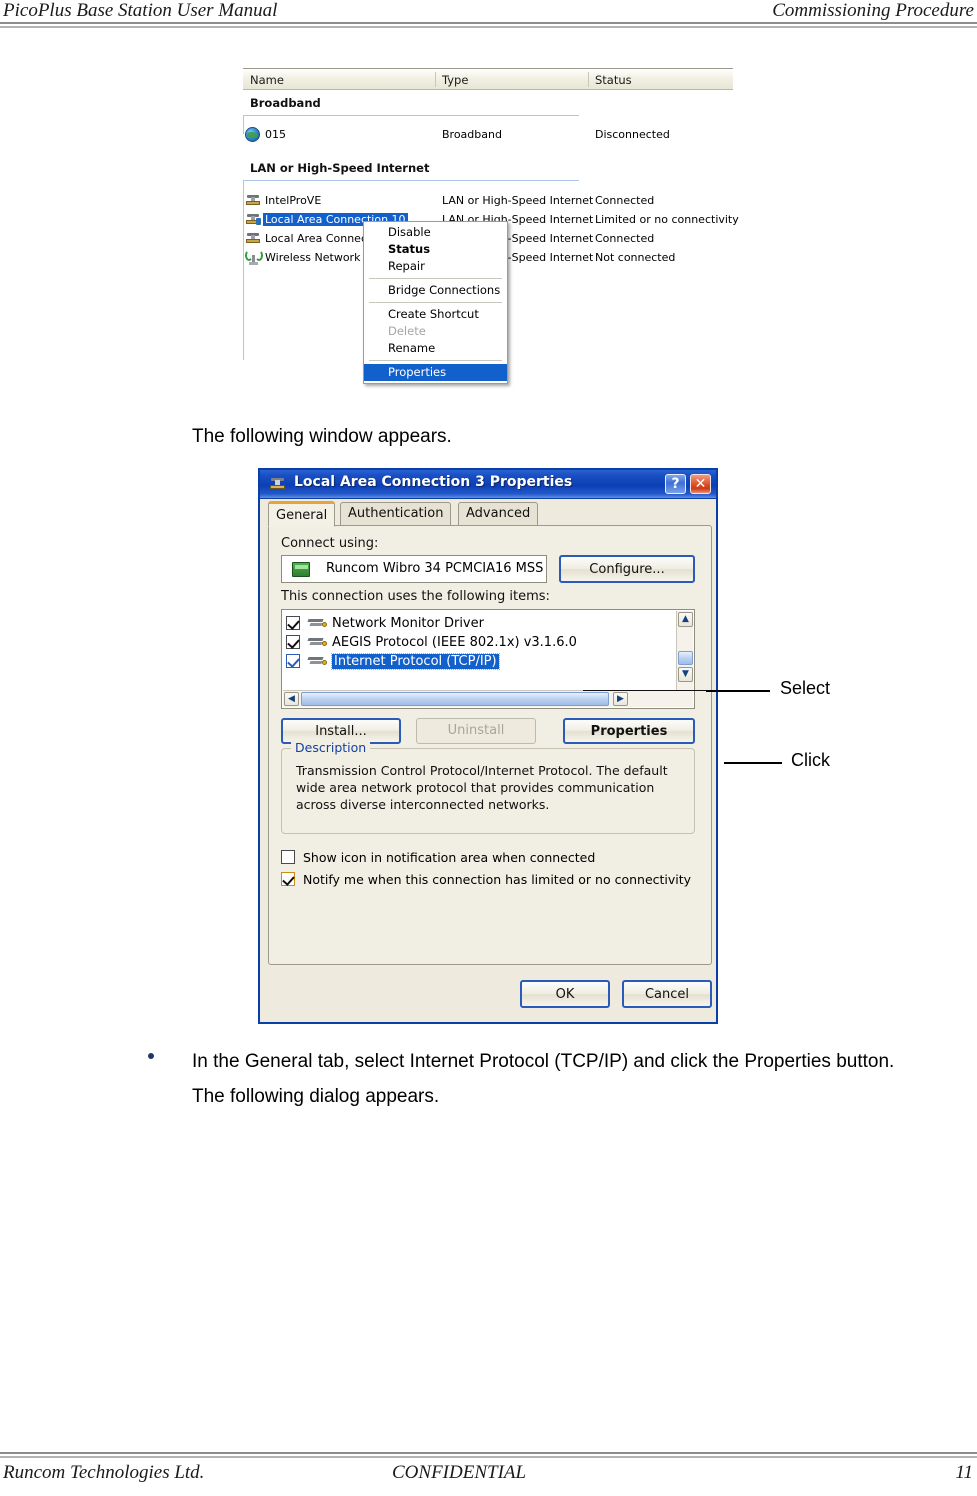 The width and height of the screenshot is (977, 1496). I want to click on menu-item-rename: Rename, so click(435, 348).